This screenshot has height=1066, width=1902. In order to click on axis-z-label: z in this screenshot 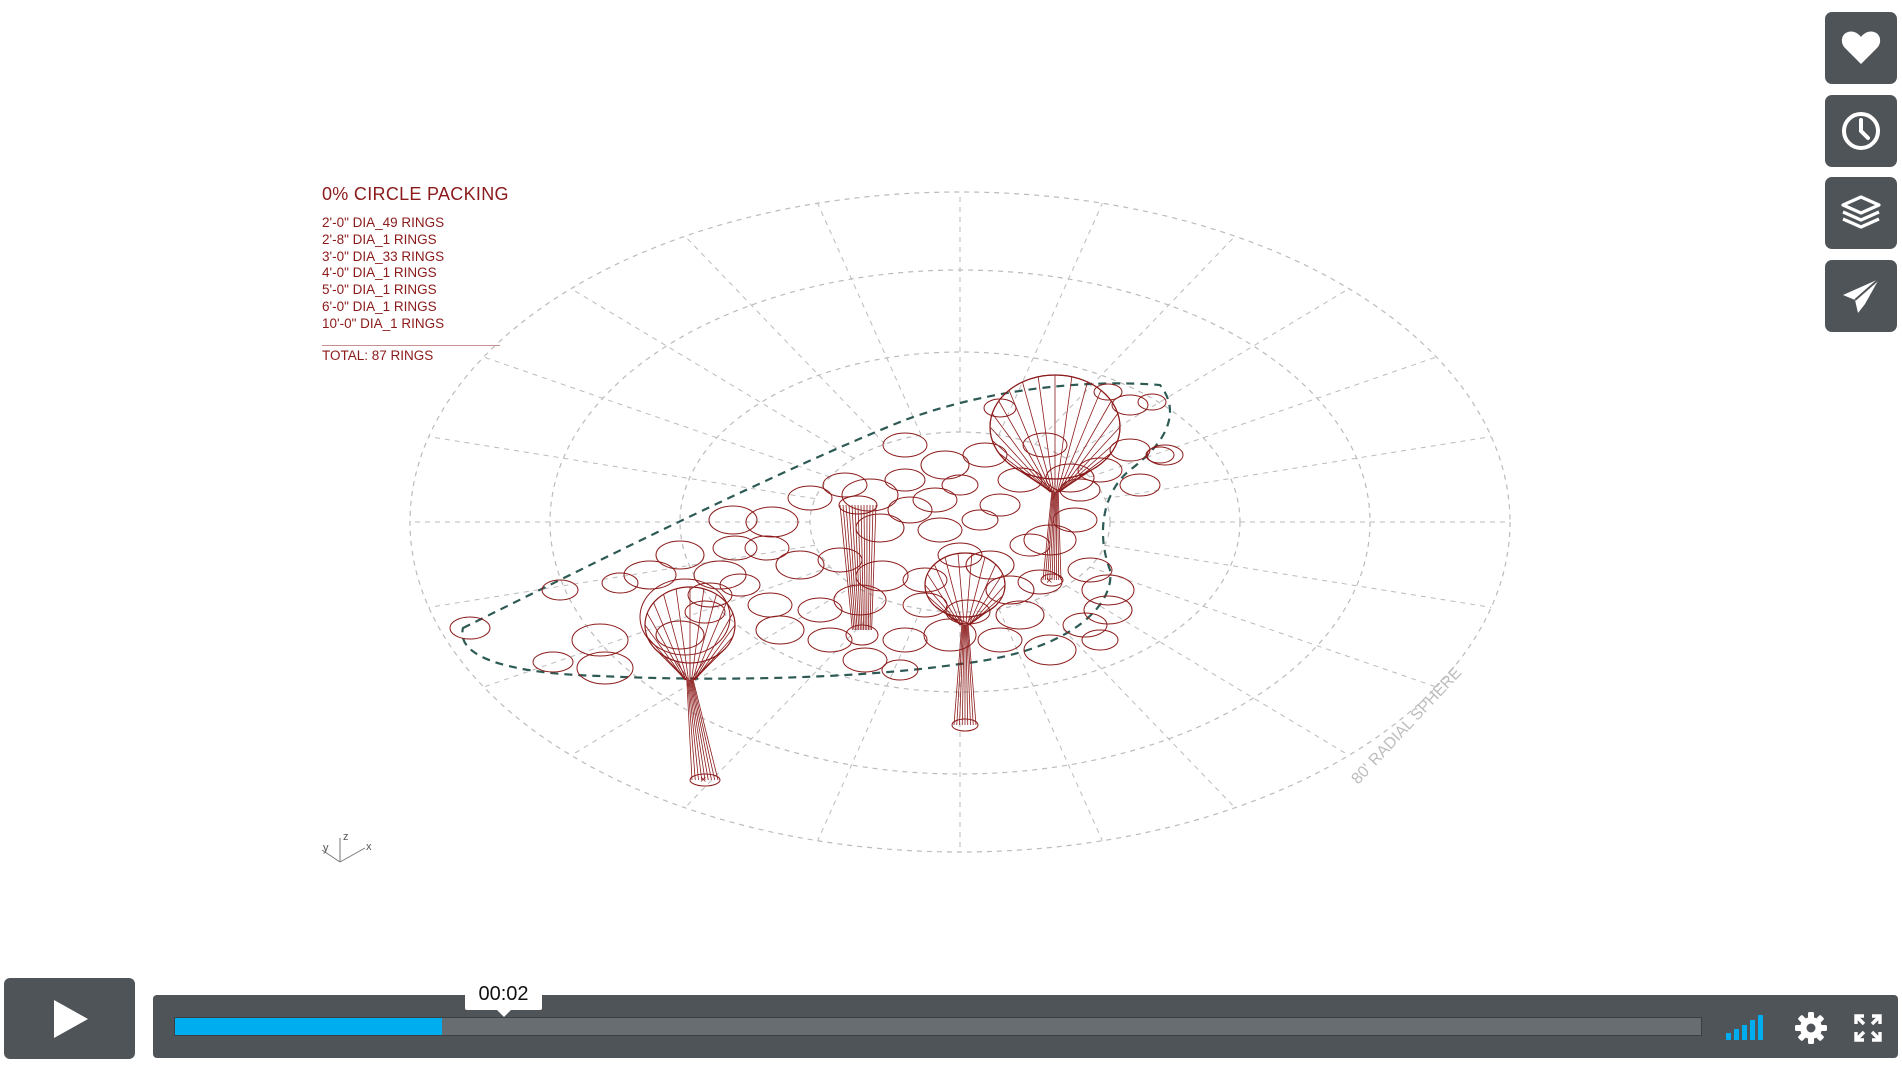, I will do `click(346, 837)`.